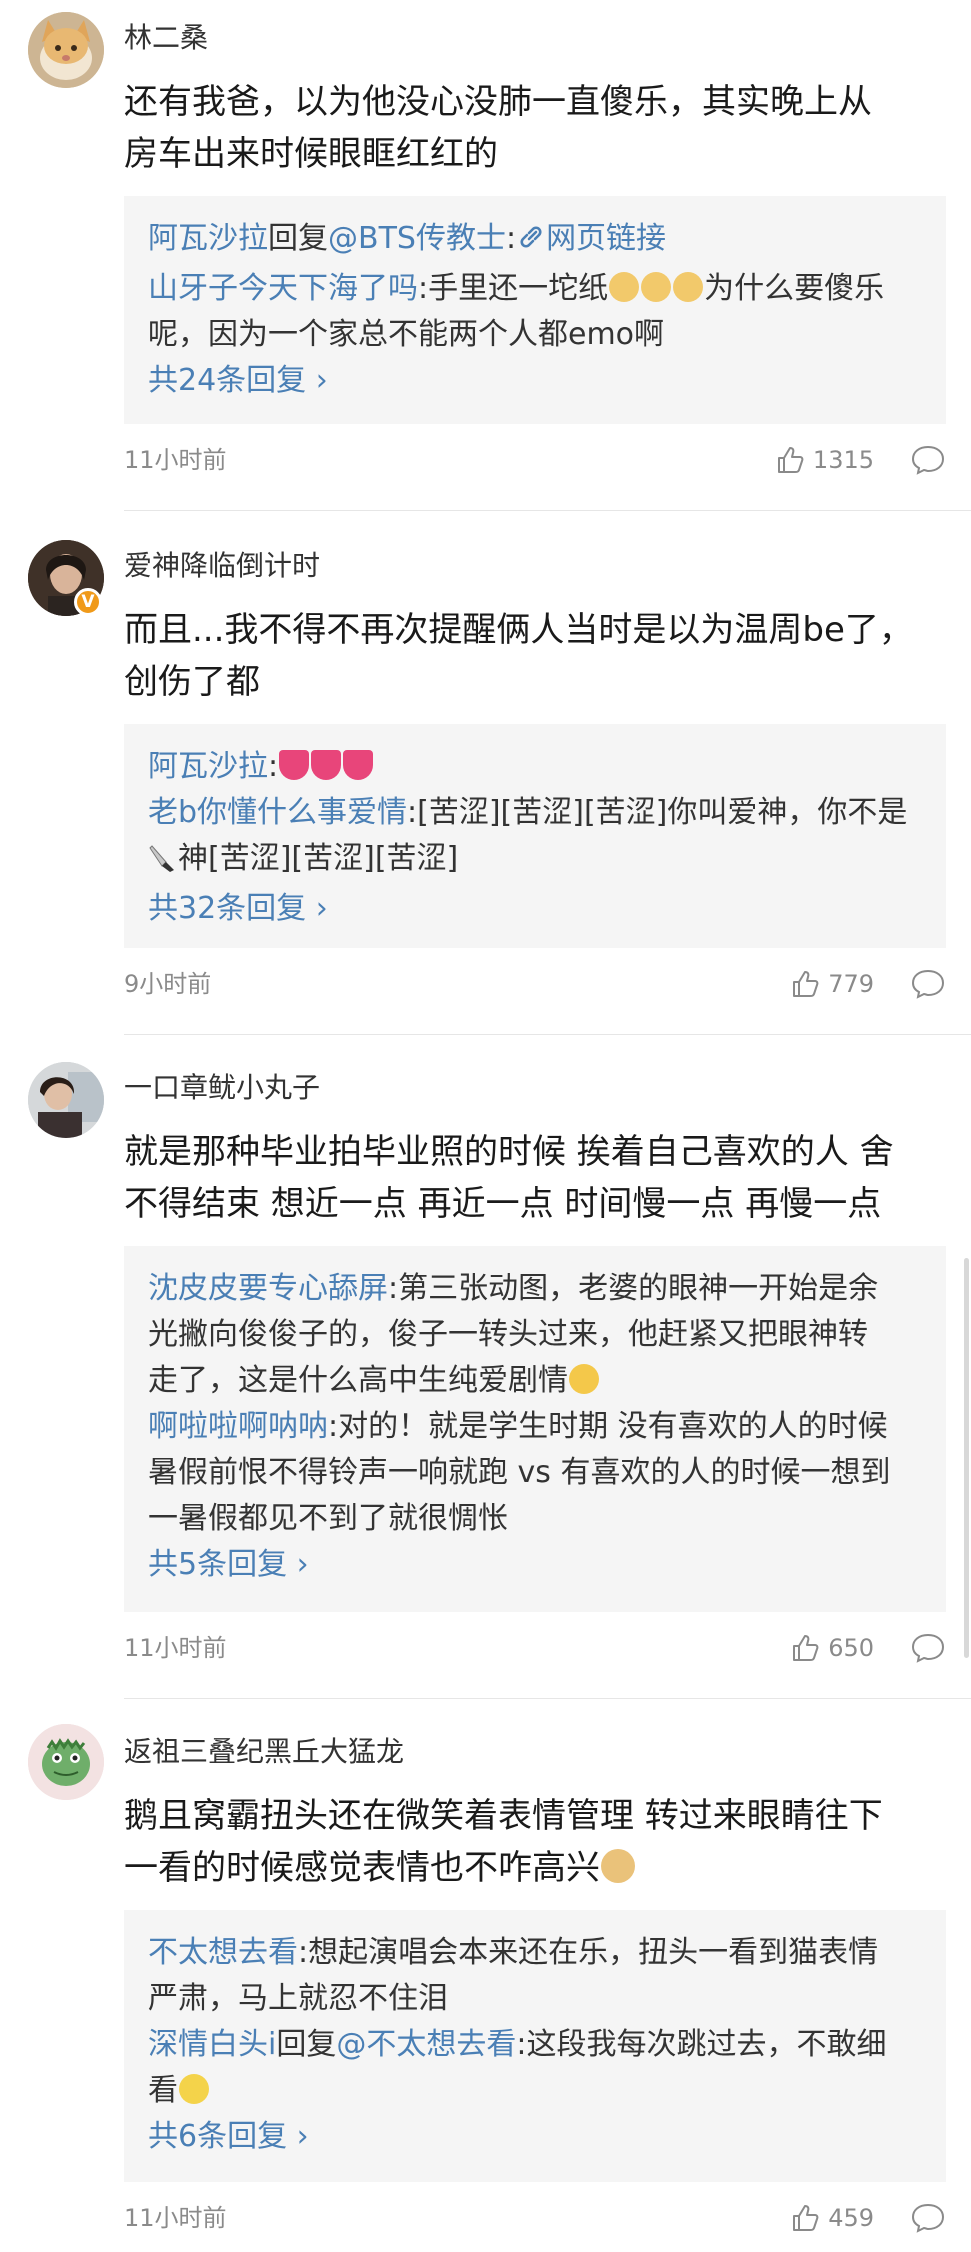 This screenshot has width=971, height=2252. Describe the element at coordinates (298, 1998) in the screenshot. I see `reply-item-continued: 严肃，马上就忍不住泪` at that location.